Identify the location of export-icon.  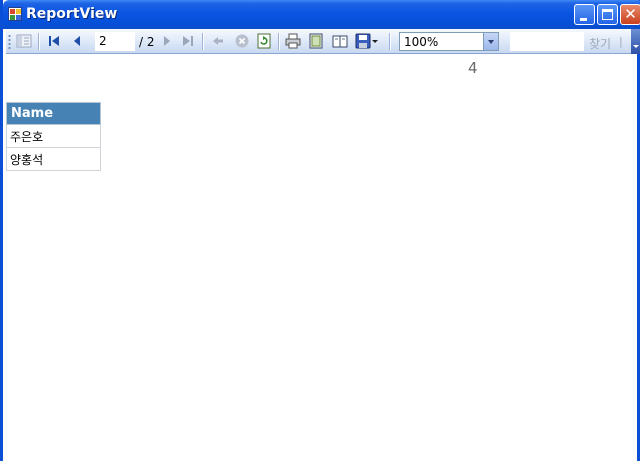
(363, 41).